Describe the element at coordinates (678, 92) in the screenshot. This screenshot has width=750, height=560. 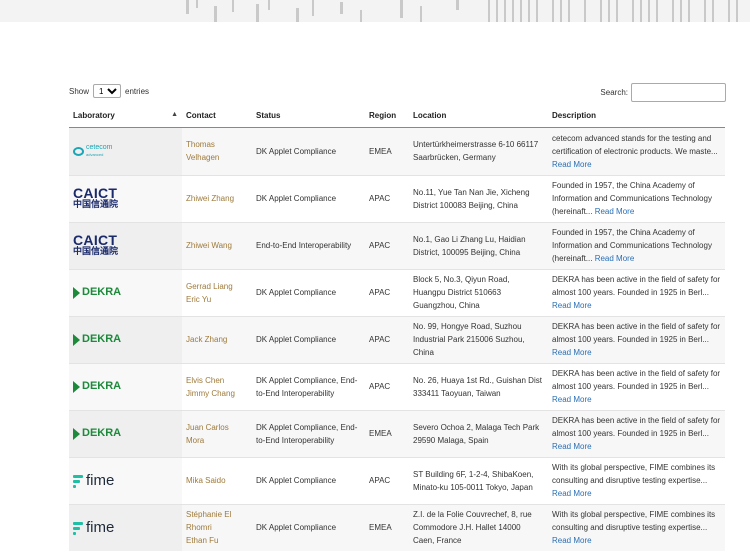
I see `search-input` at that location.